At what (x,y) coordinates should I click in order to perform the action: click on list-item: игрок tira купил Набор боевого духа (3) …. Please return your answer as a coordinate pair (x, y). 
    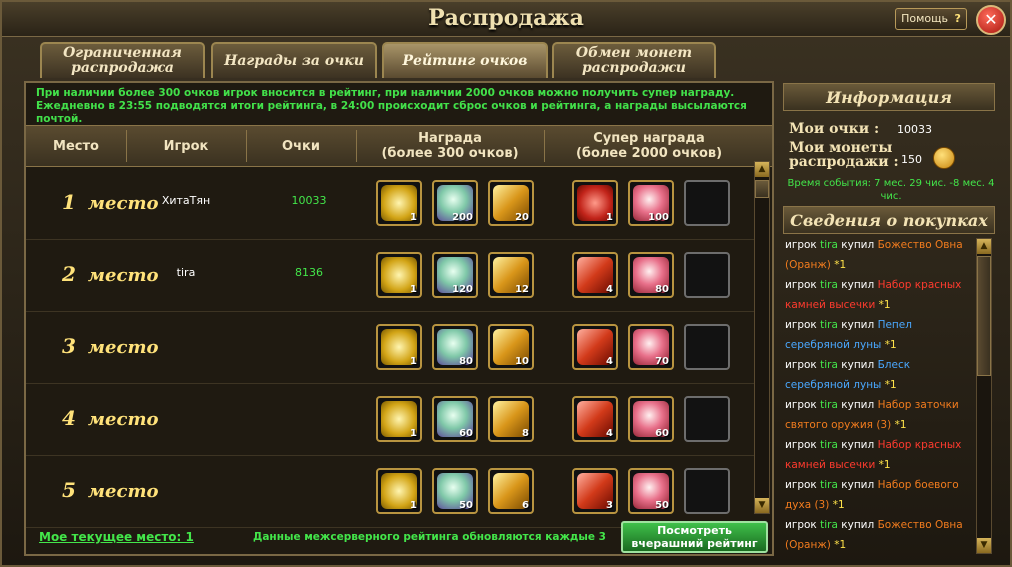
    Looking at the image, I should click on (880, 495).